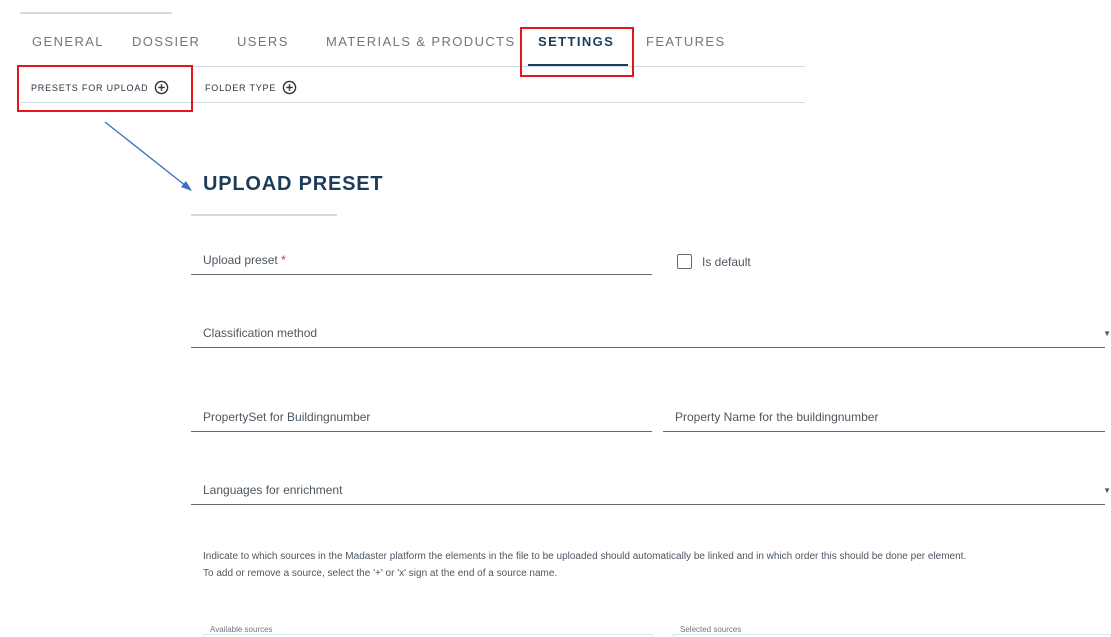 The height and width of the screenshot is (637, 1111). What do you see at coordinates (166, 41) in the screenshot?
I see `tab-dossier: DOSSIER` at bounding box center [166, 41].